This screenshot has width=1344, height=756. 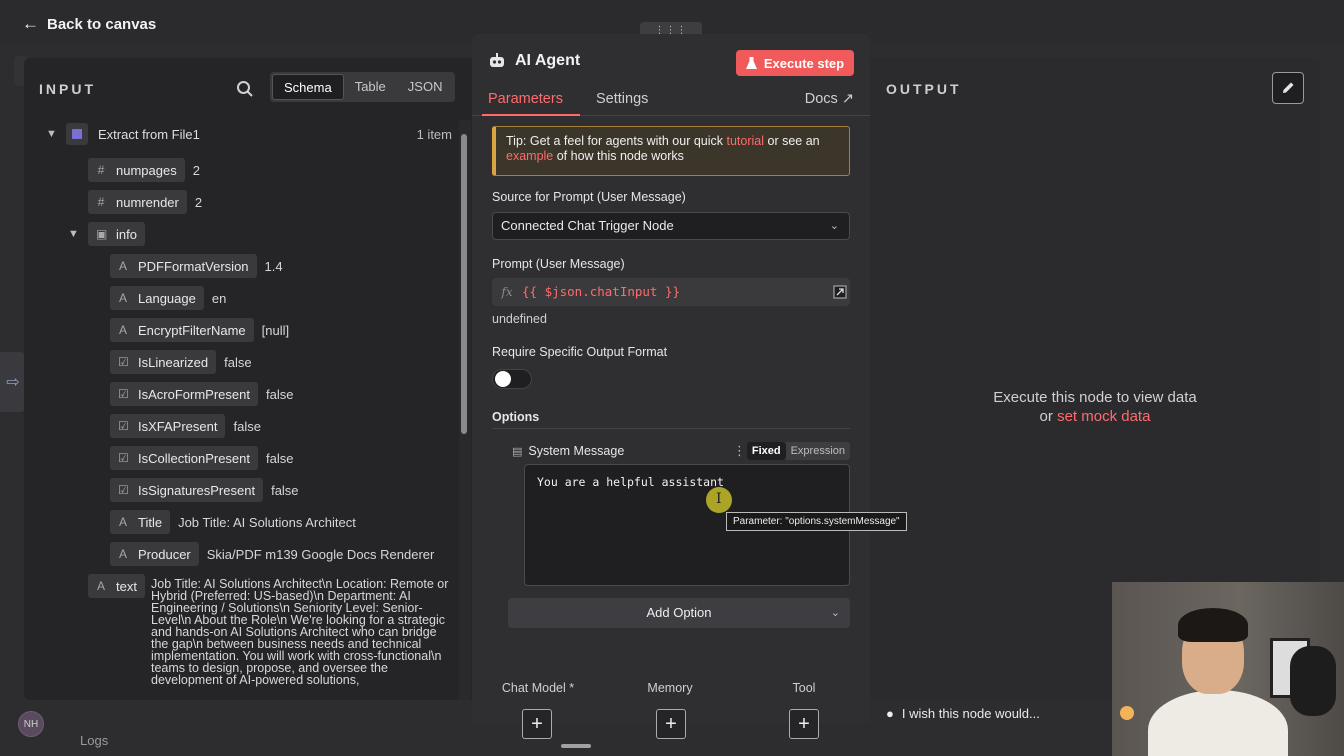 I want to click on field-row: ☑ IsLinearized false, so click(x=181, y=362).